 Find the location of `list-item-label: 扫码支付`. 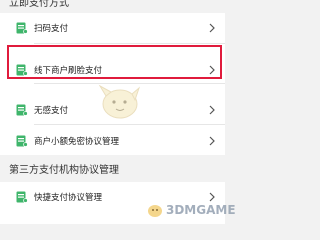

list-item-label: 扫码支付 is located at coordinates (51, 28).